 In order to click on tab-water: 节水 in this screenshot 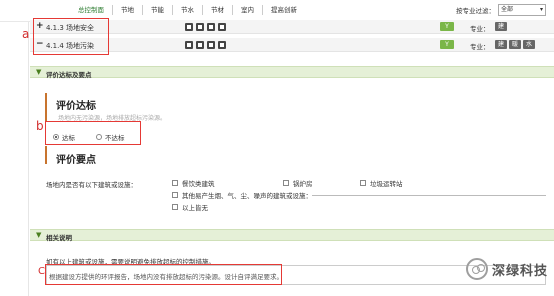, I will do `click(188, 10)`.